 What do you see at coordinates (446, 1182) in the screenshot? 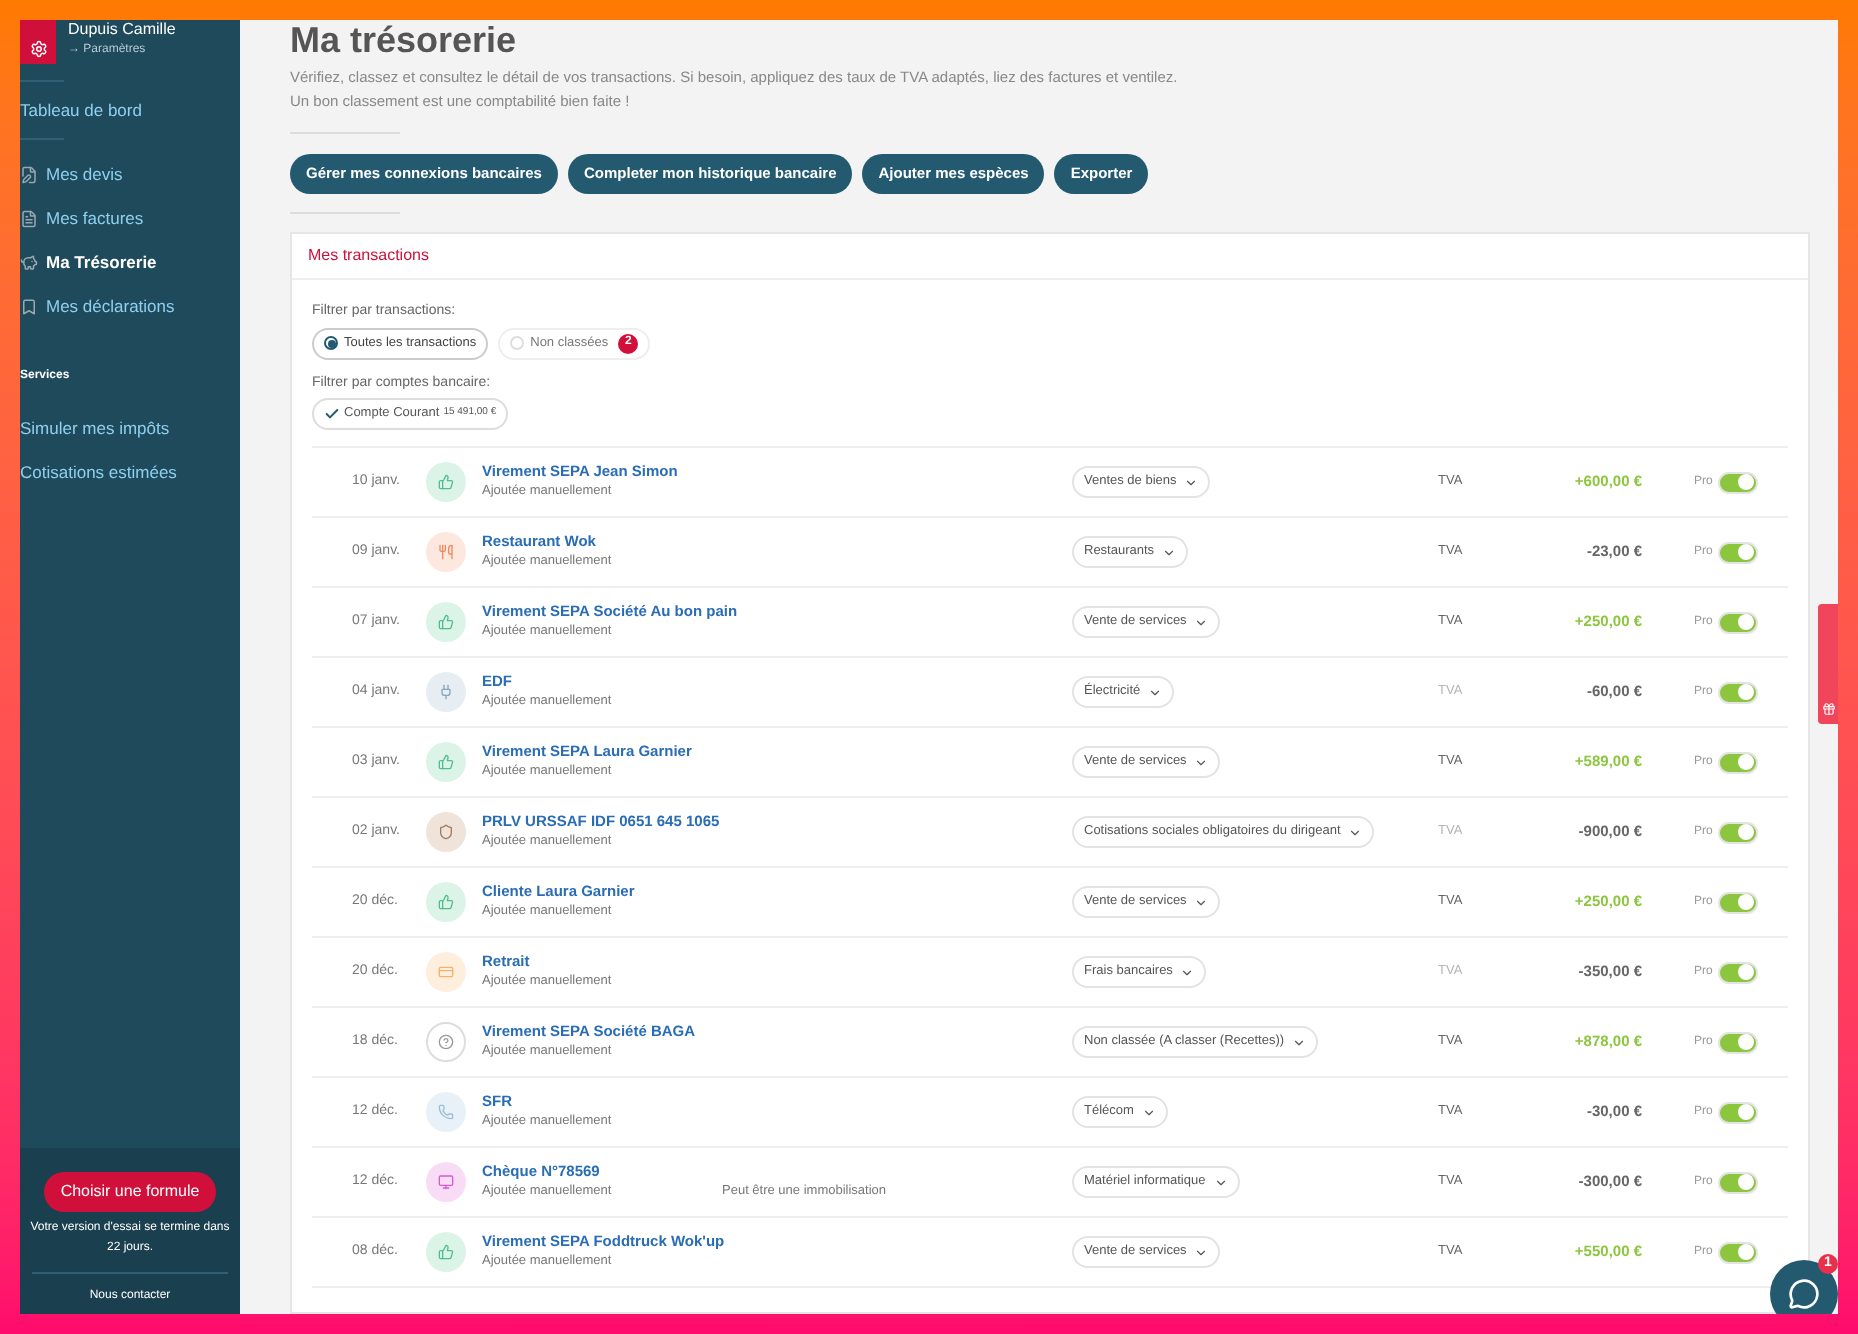
I see `monitor-icon` at bounding box center [446, 1182].